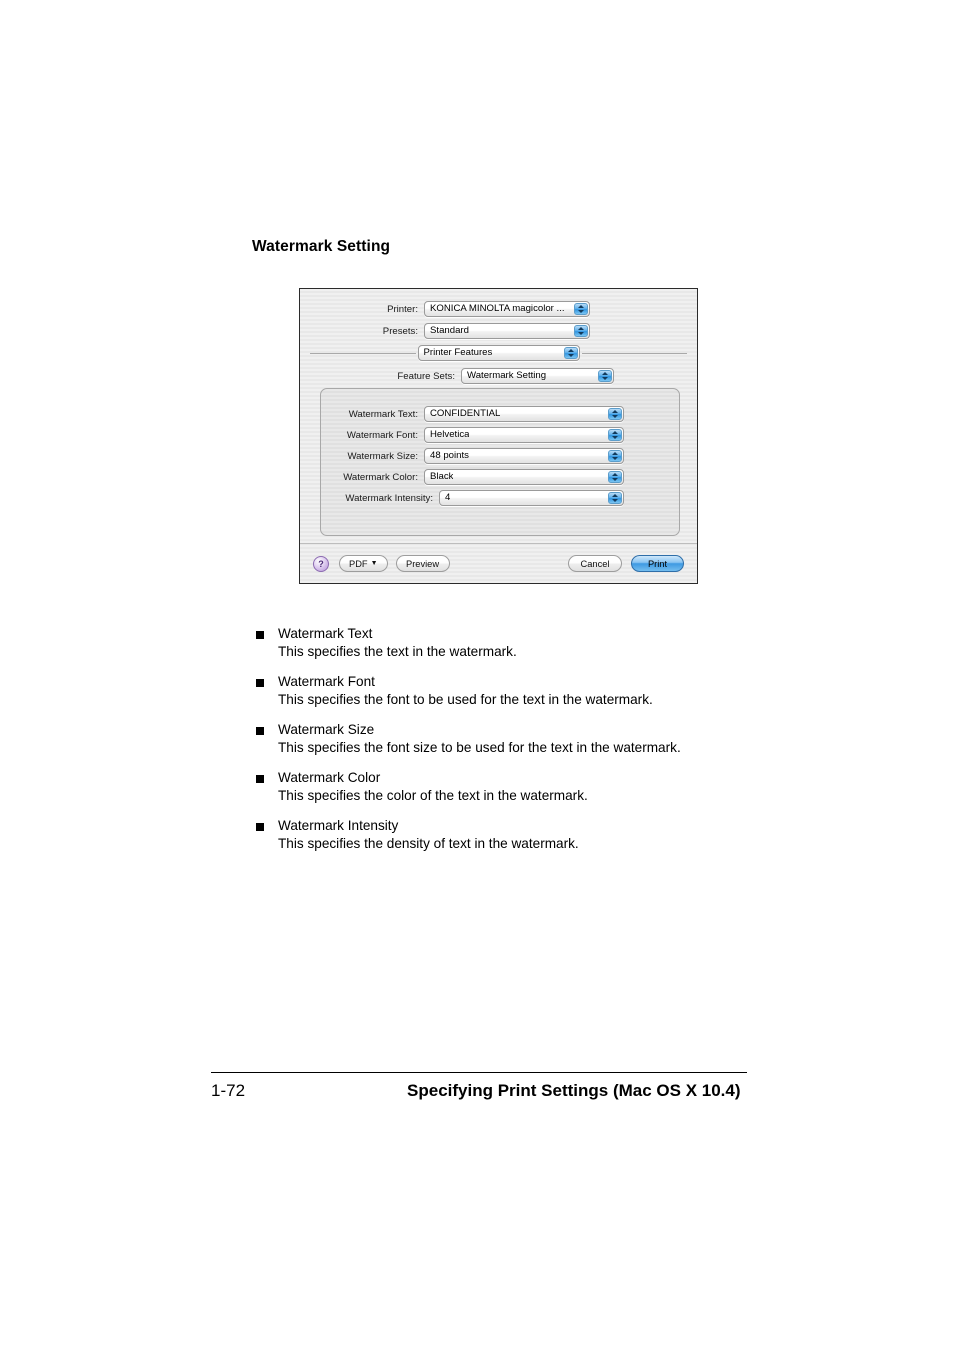 The width and height of the screenshot is (954, 1350). I want to click on watermark-color-popup: Black, so click(524, 477).